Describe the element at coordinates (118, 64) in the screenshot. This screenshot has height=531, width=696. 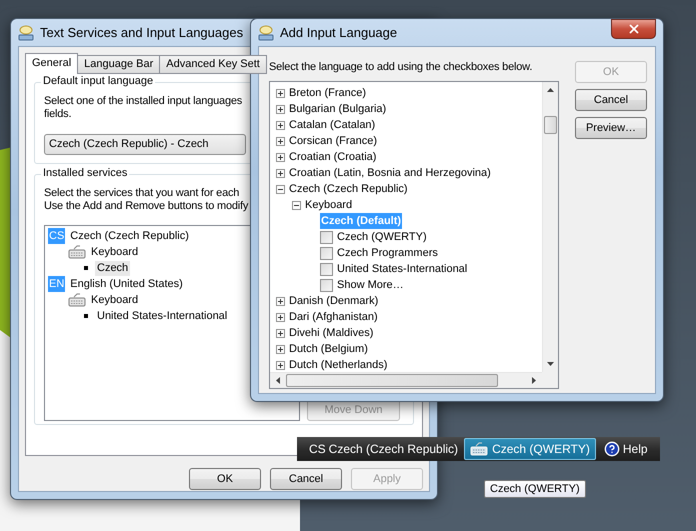
I see `tab: Language Bar` at that location.